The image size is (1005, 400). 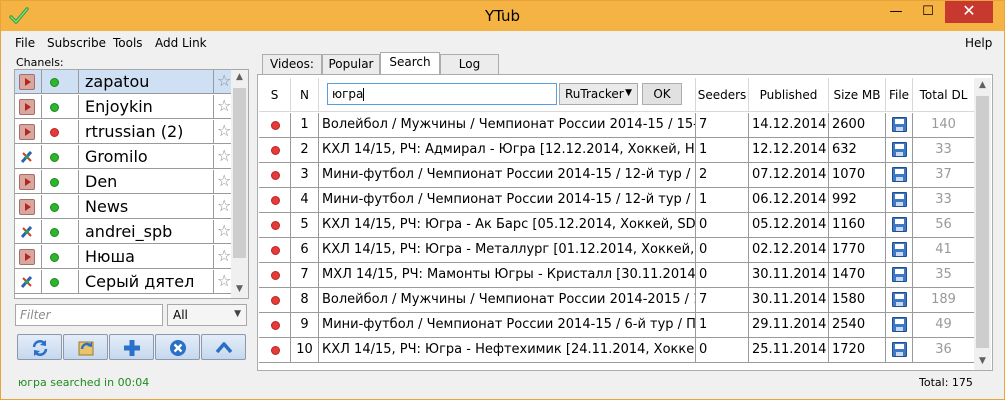 I want to click on move-up-button, so click(x=223, y=347).